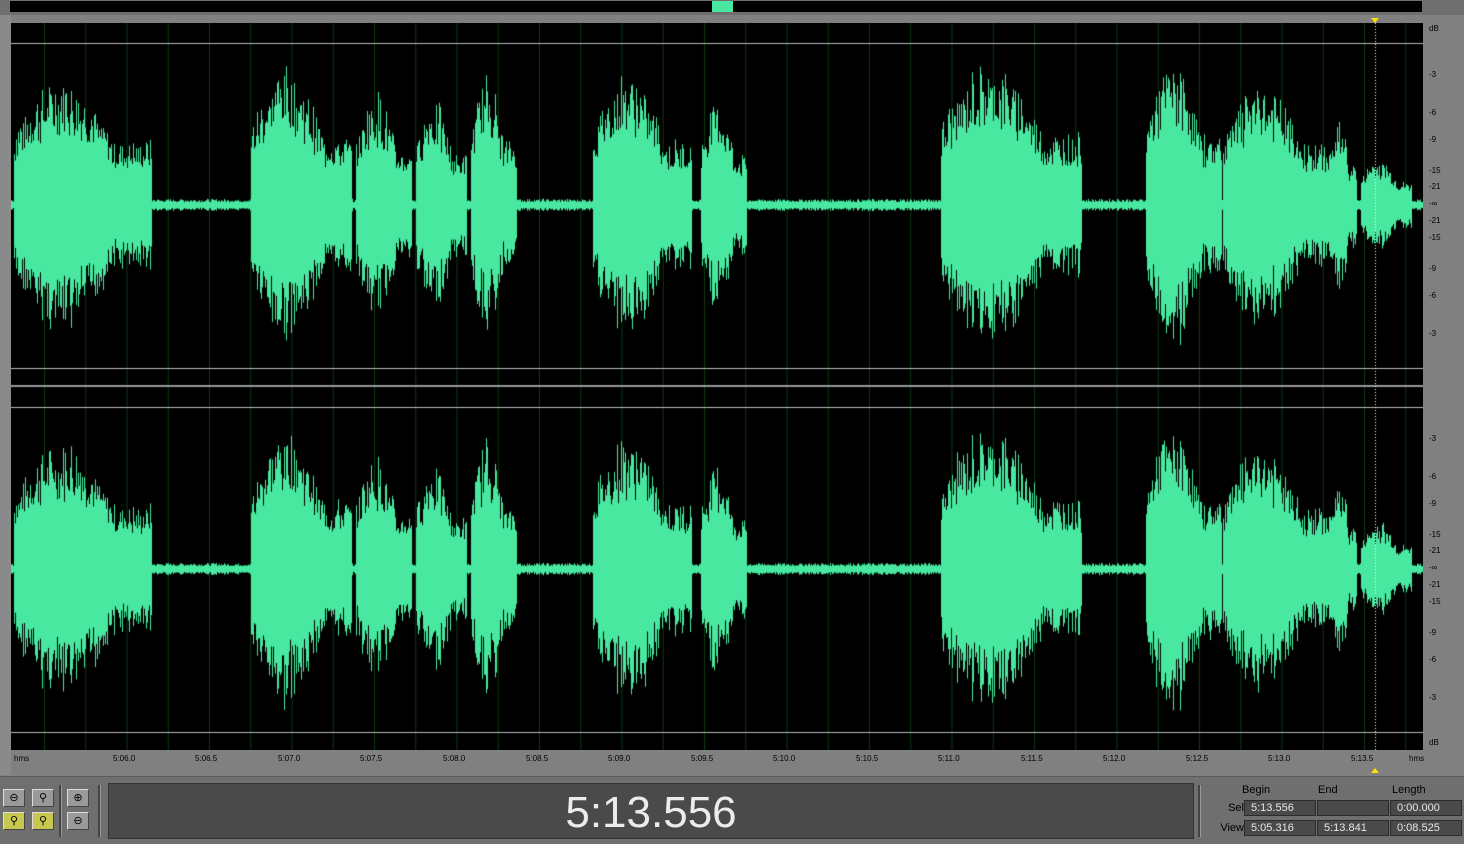  What do you see at coordinates (14, 798) in the screenshot?
I see `zoom-out-icon: ⊖` at bounding box center [14, 798].